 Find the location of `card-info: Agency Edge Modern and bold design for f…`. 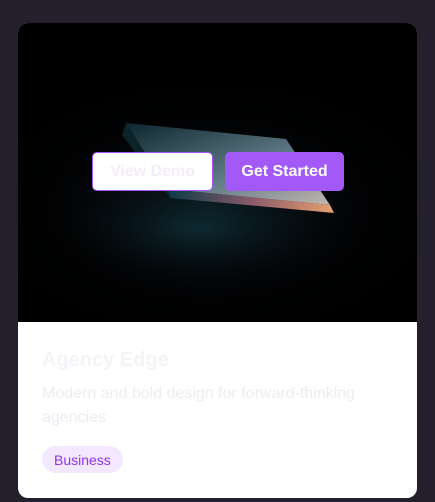

card-info: Agency Edge Modern and bold design for f… is located at coordinates (217, 388).